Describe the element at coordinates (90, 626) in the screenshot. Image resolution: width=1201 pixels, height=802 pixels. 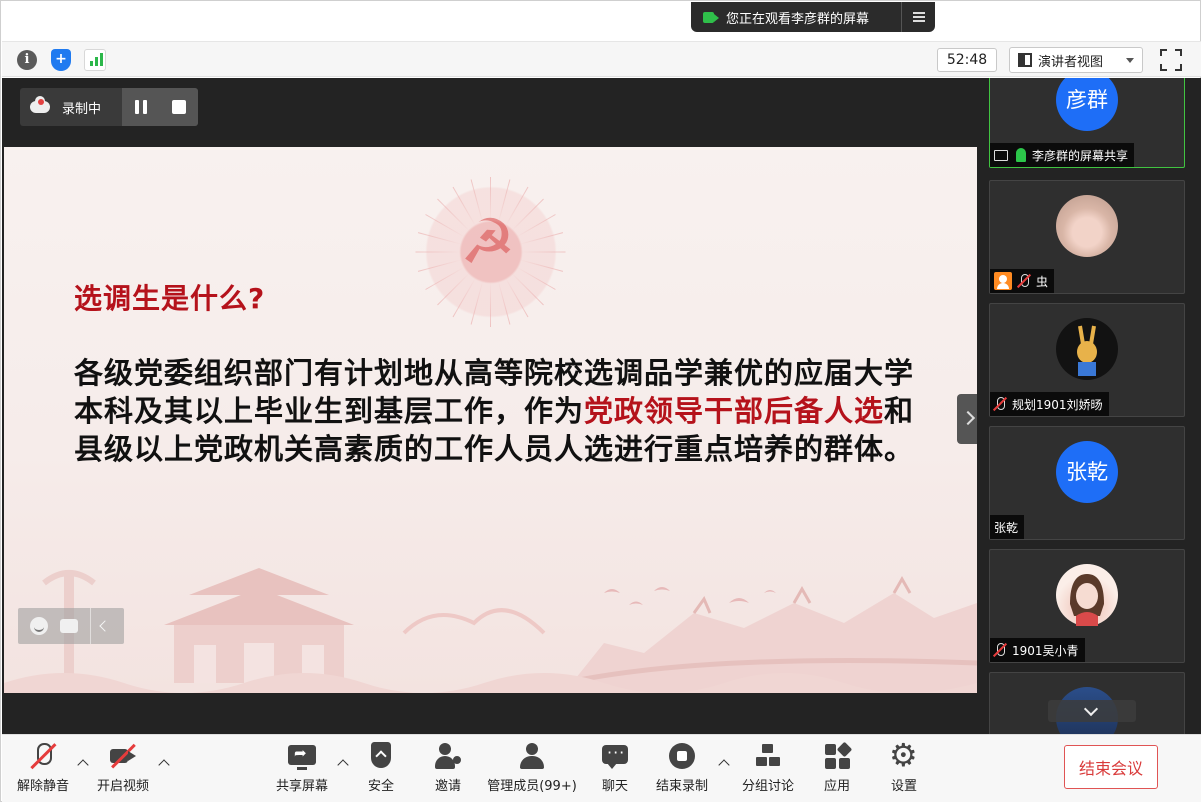
I see `divider` at that location.